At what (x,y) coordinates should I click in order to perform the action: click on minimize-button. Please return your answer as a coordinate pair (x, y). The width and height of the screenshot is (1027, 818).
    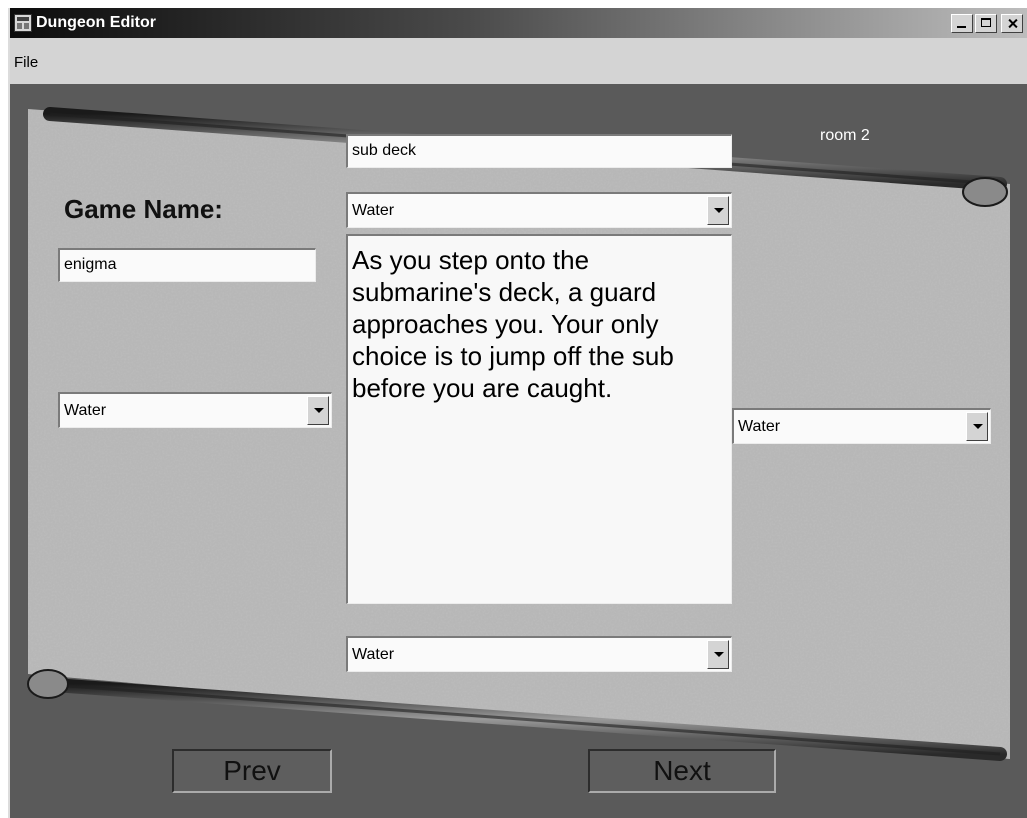
    Looking at the image, I should click on (962, 23).